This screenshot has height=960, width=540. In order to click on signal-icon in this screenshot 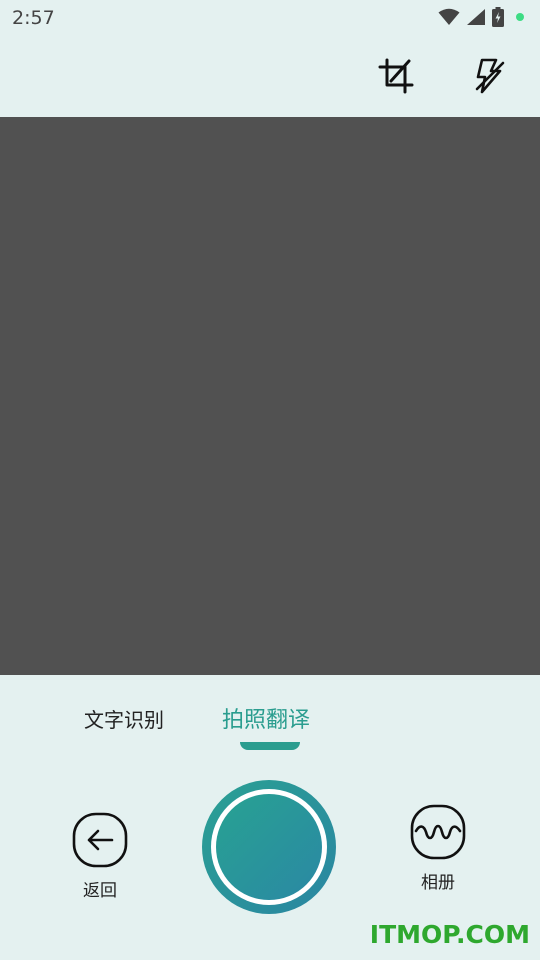, I will do `click(476, 17)`.